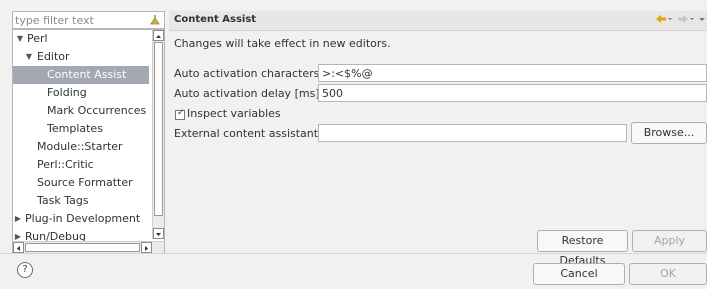 This screenshot has width=707, height=289. I want to click on cancel-button: Cancel, so click(579, 274).